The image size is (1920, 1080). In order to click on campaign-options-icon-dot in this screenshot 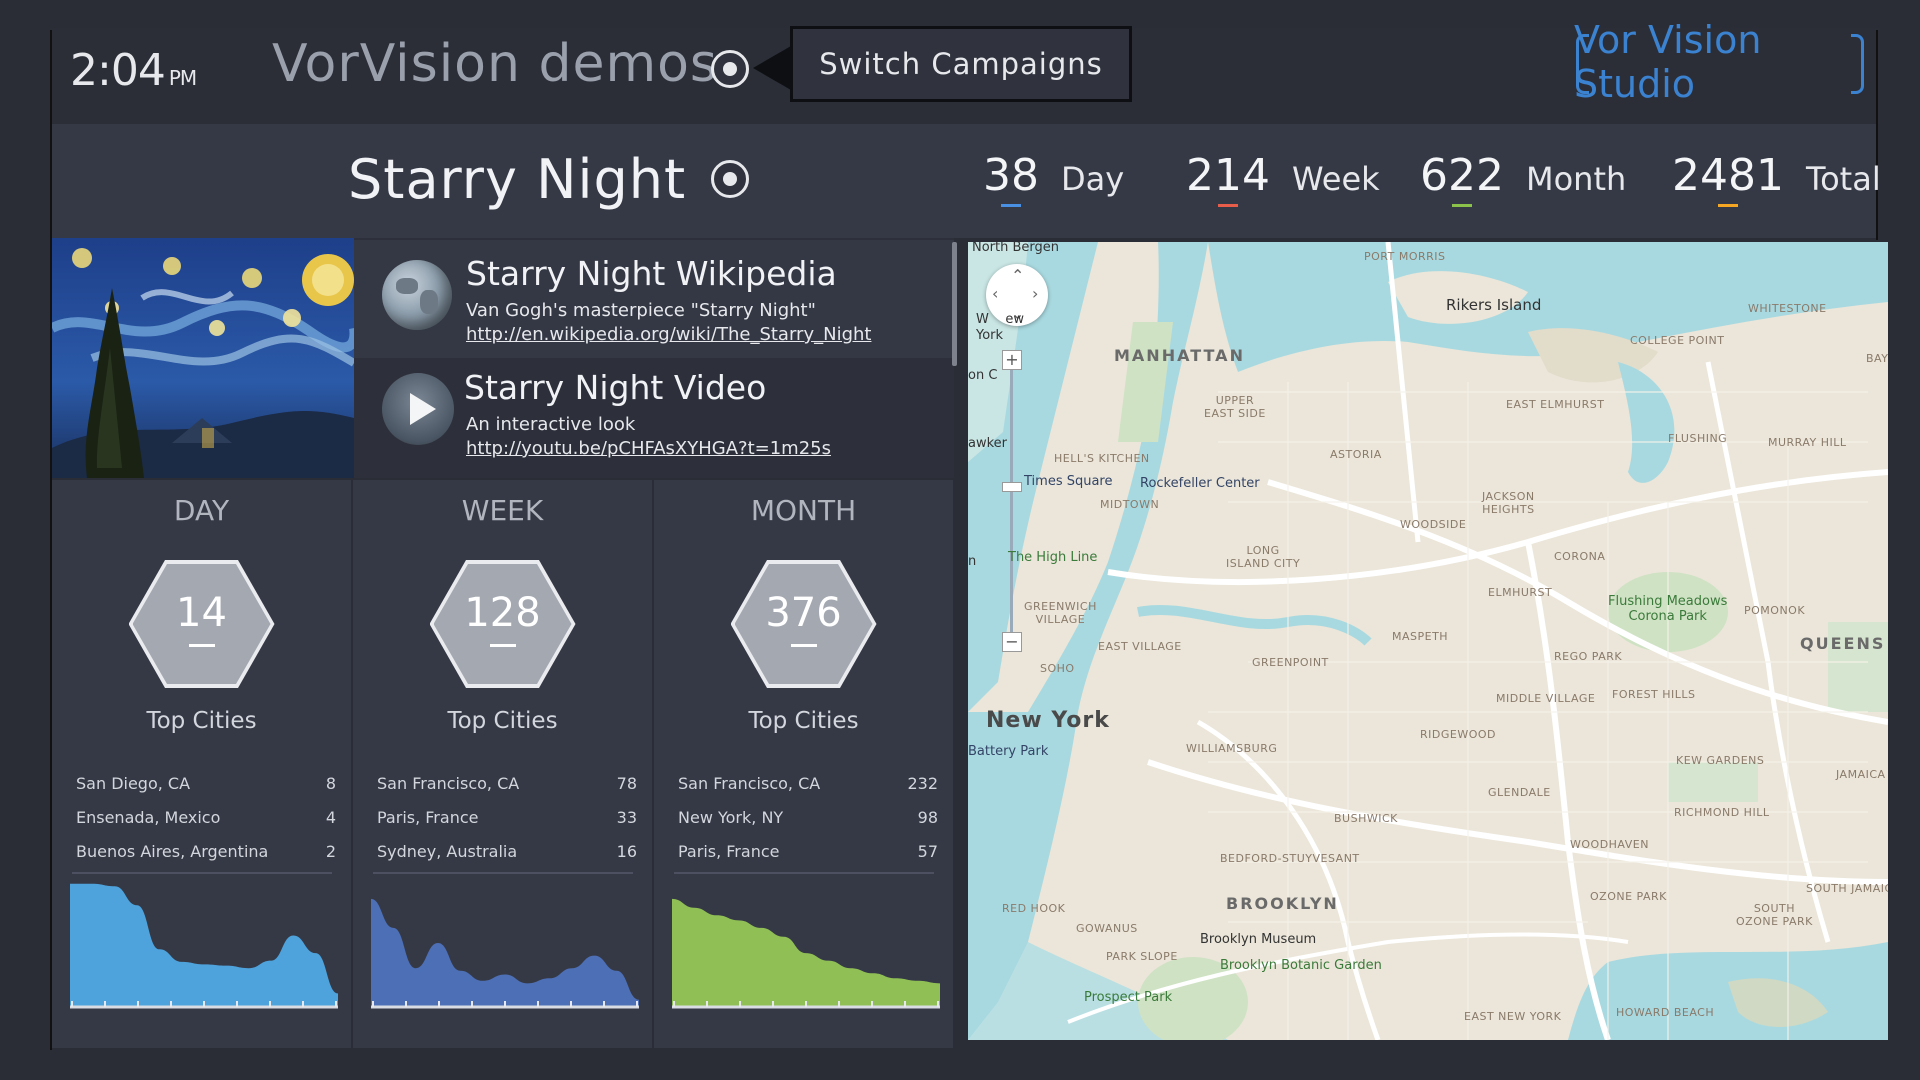, I will do `click(730, 179)`.